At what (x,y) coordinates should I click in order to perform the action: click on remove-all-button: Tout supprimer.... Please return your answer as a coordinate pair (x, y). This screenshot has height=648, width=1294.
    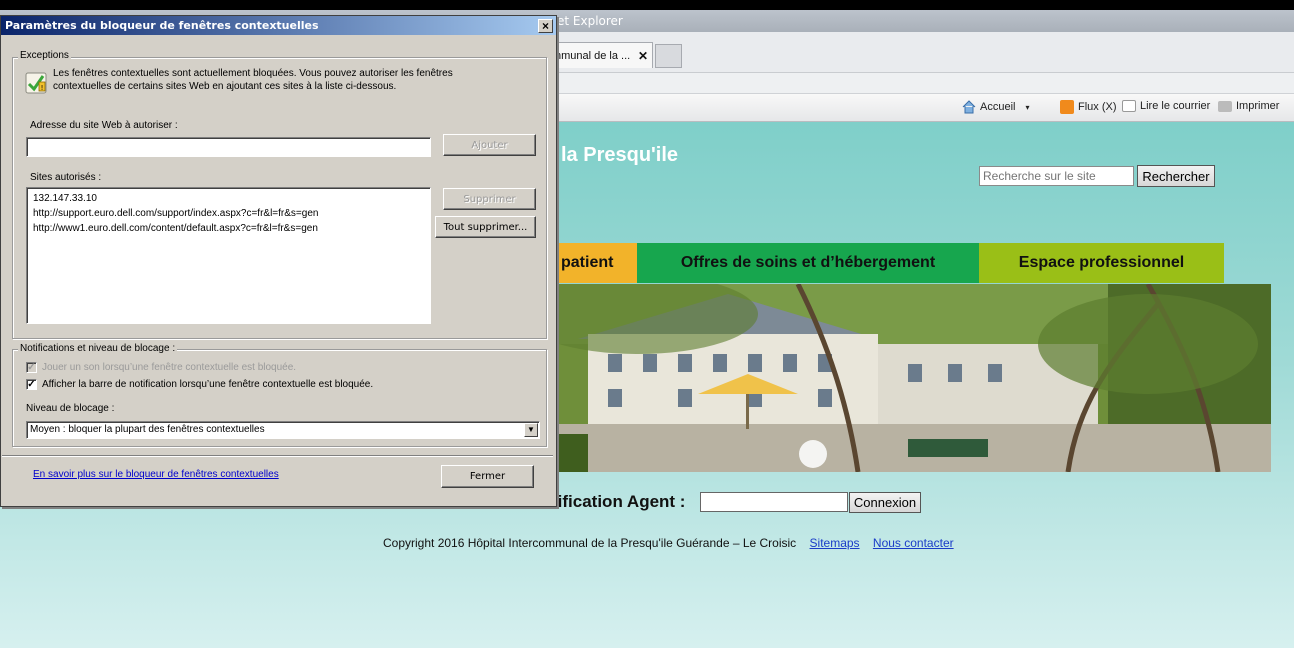
    Looking at the image, I should click on (485, 227).